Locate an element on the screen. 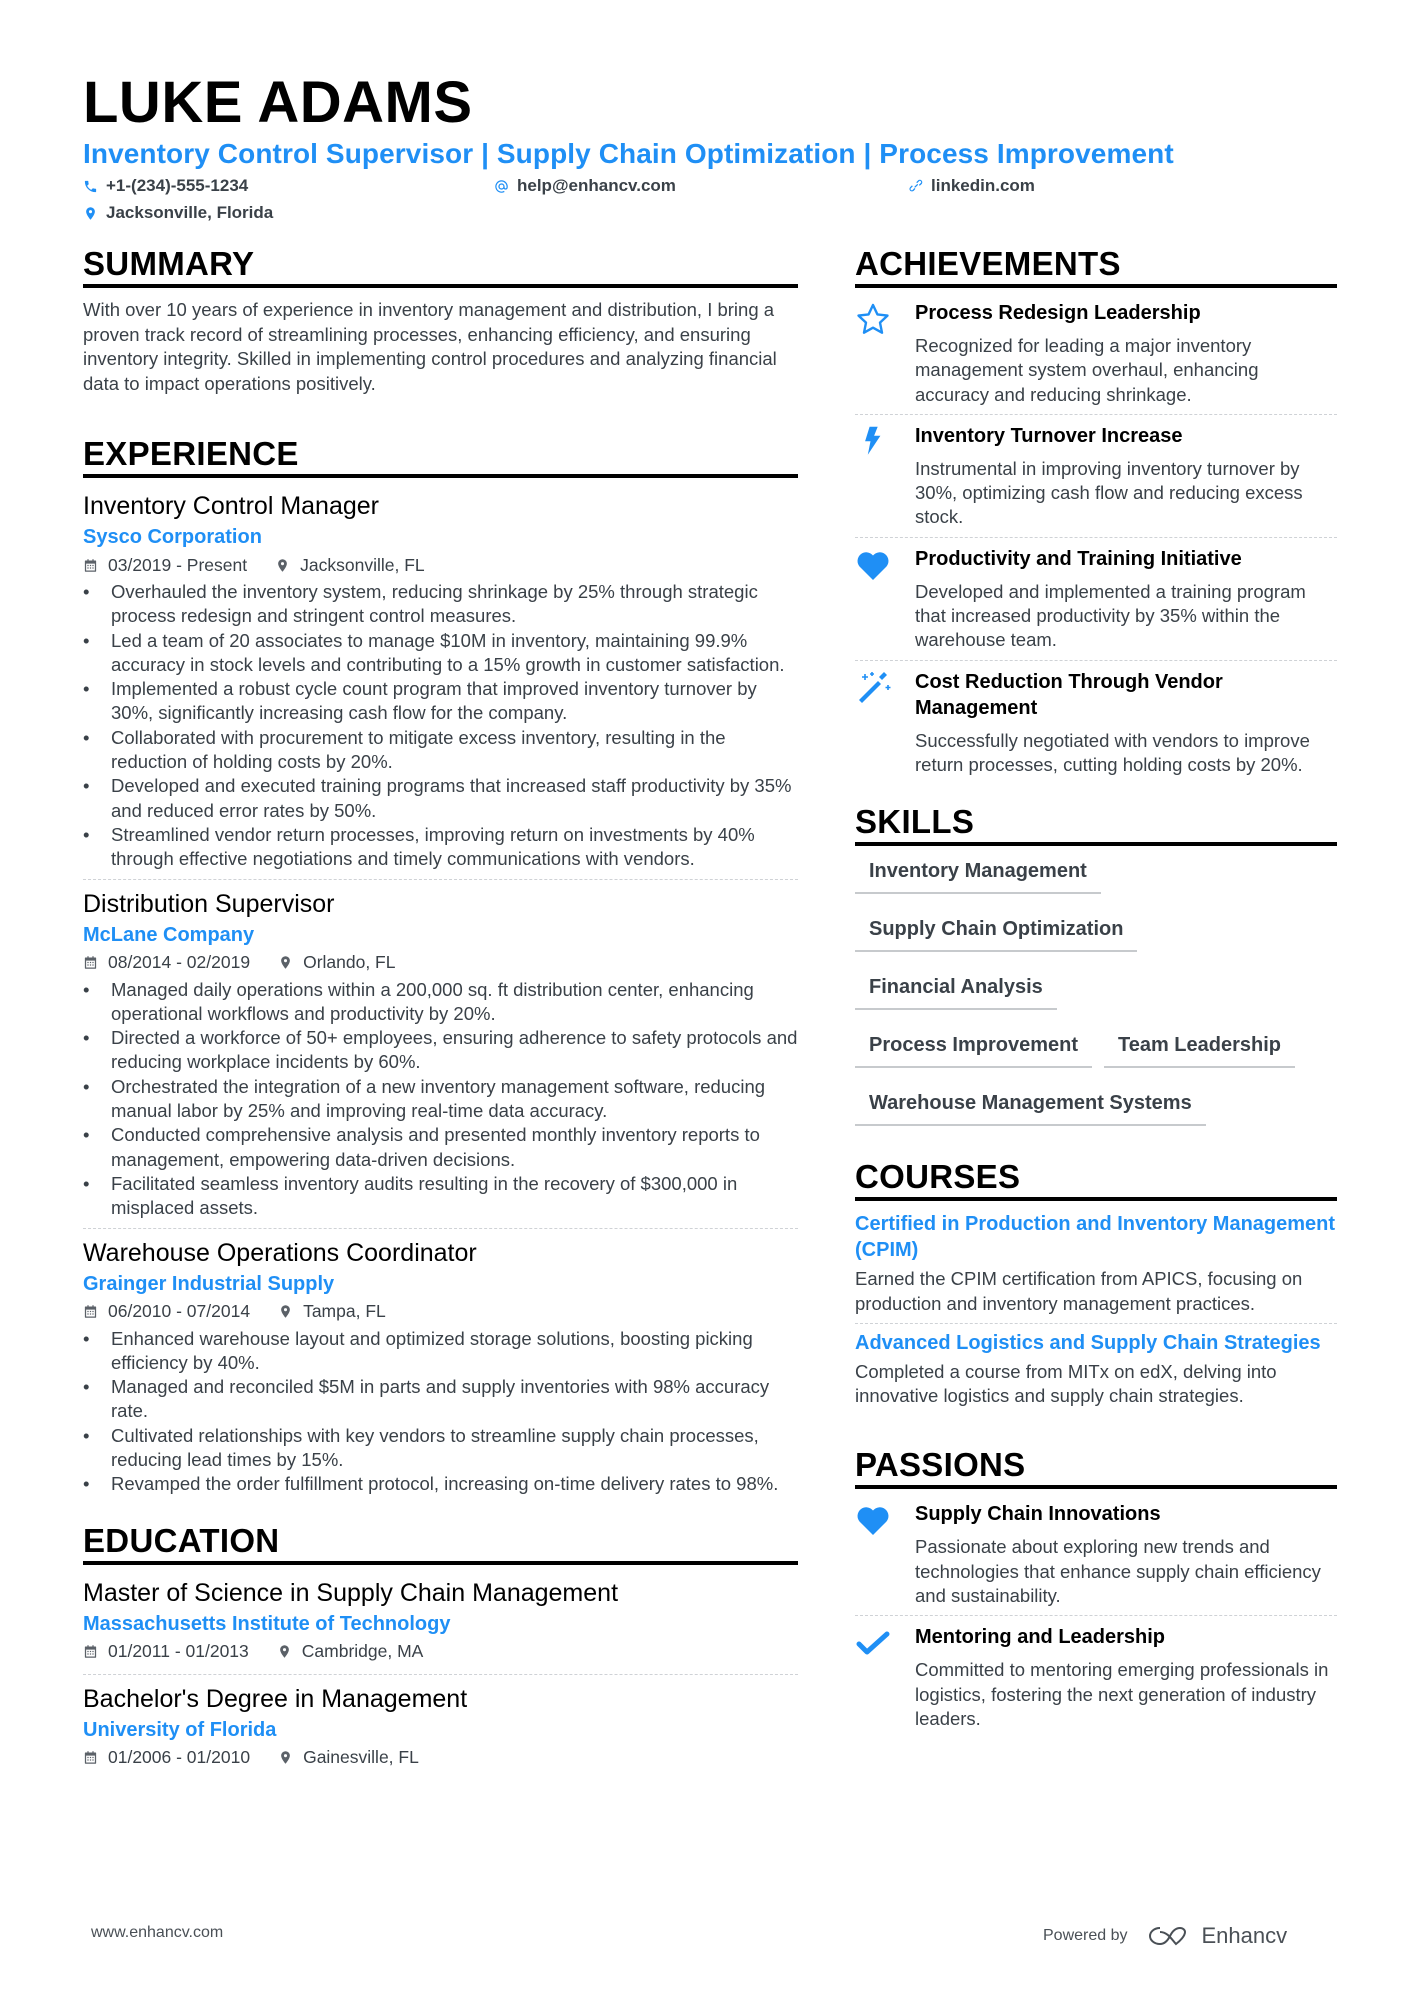 This screenshot has width=1410, height=1995. contact-email: help@enhancv.com is located at coordinates (585, 186).